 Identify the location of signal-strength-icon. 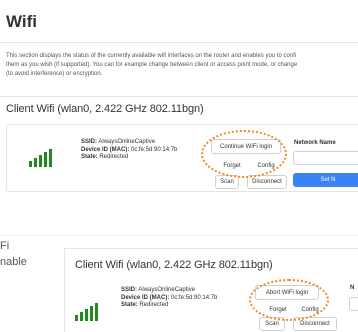
(40, 158).